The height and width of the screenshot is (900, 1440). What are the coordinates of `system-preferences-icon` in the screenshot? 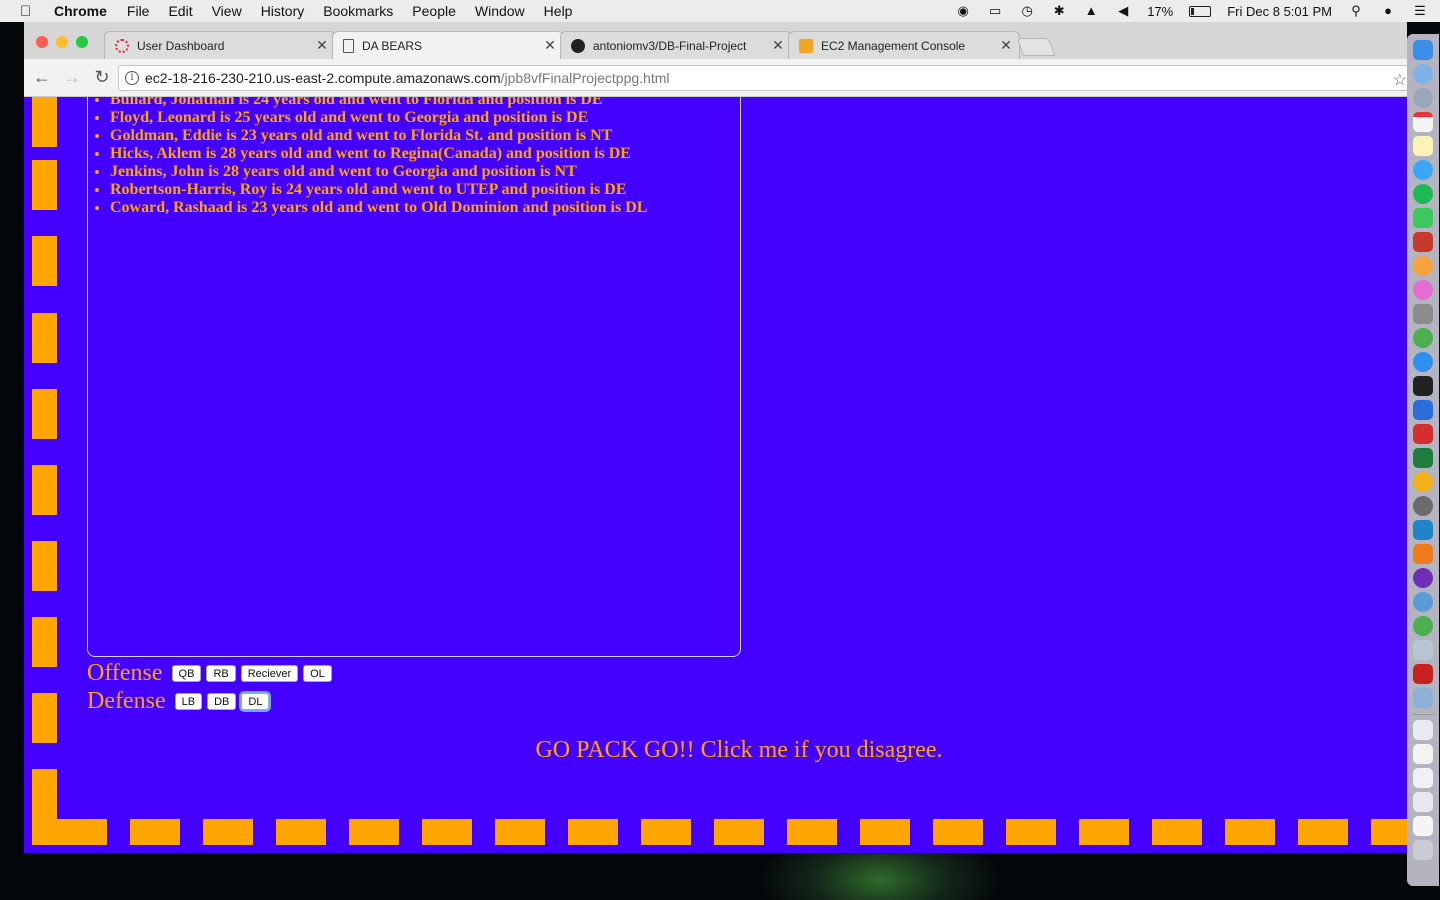 It's located at (1423, 506).